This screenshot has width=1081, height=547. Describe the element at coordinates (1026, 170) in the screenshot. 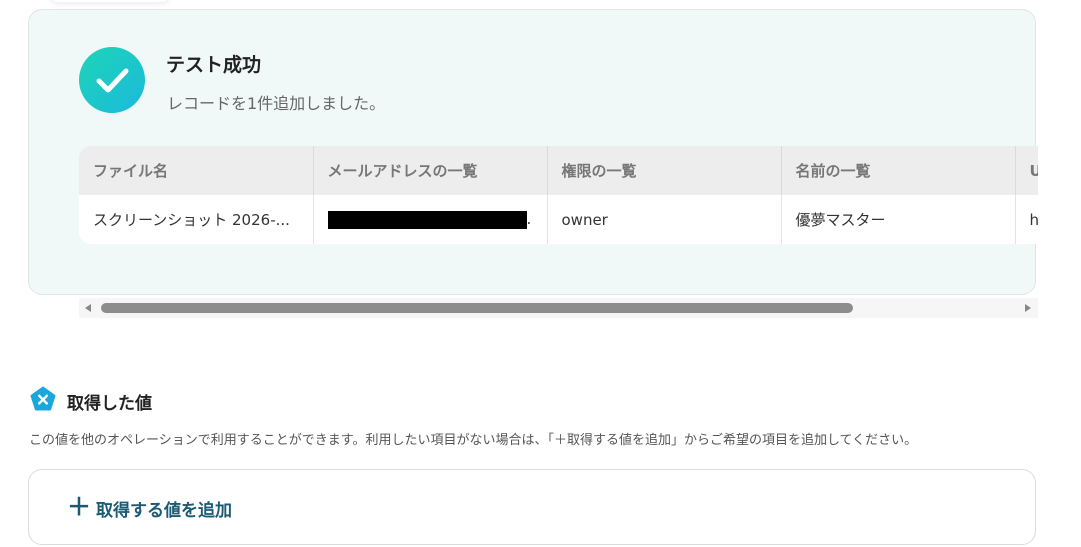

I see `column-header: U` at that location.